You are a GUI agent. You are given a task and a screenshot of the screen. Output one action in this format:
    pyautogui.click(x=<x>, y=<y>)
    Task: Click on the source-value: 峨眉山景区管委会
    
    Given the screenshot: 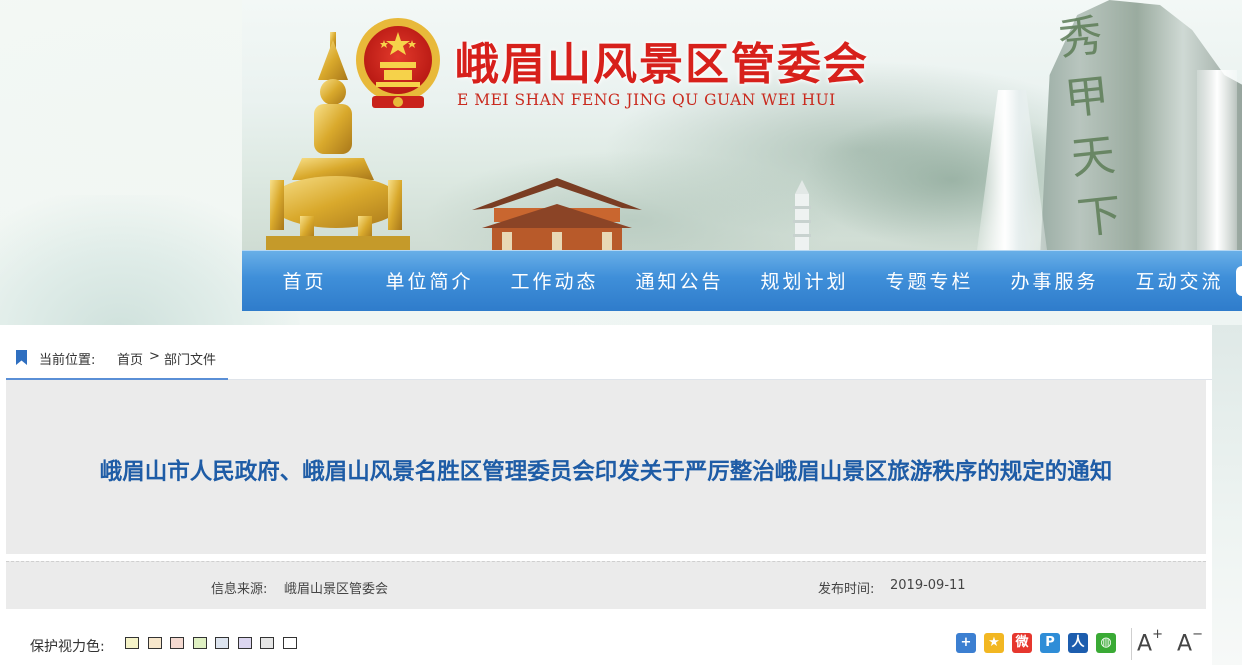 What is the action you would take?
    pyautogui.click(x=336, y=589)
    